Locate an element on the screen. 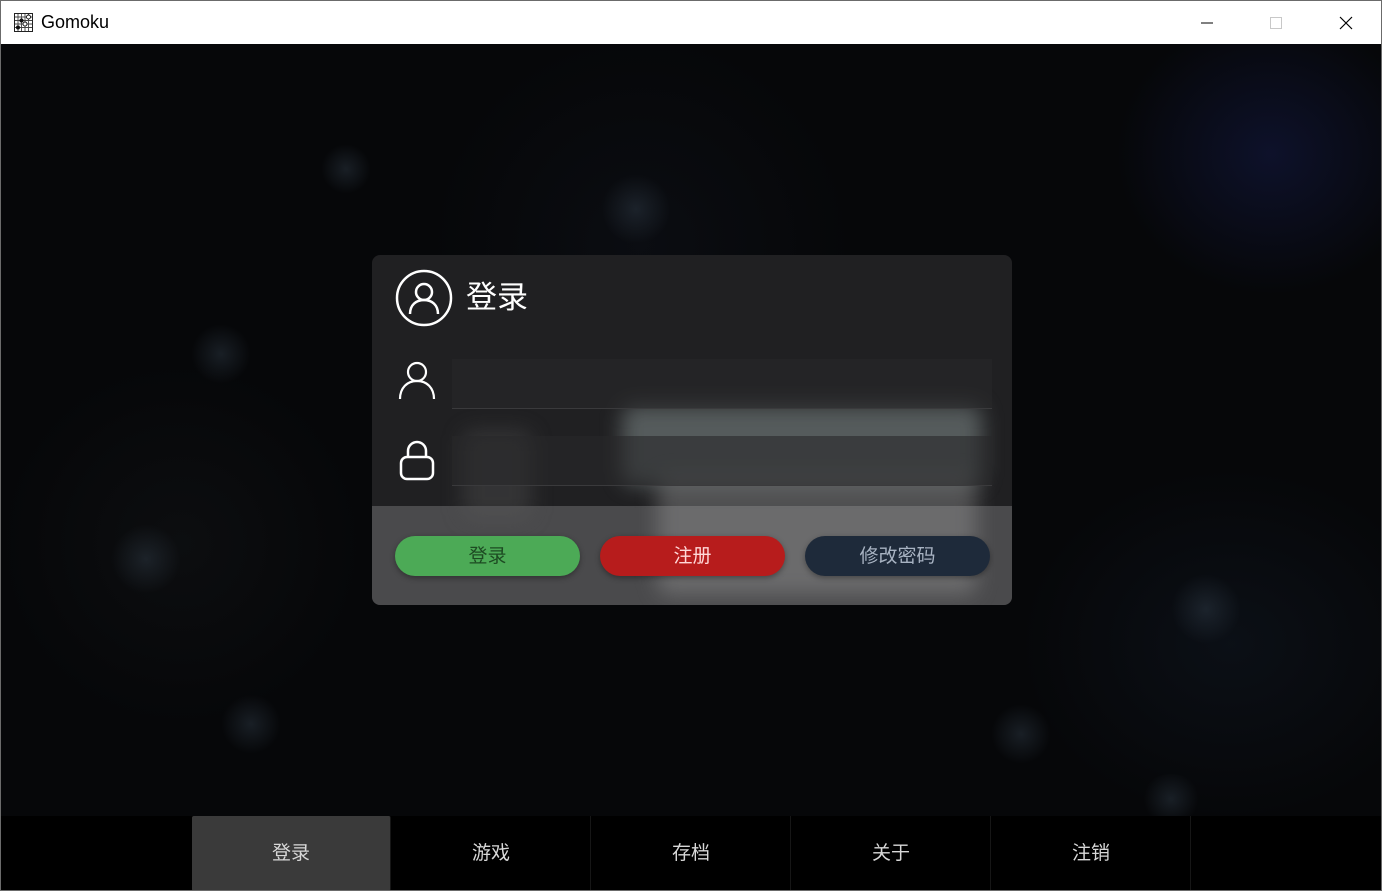  user-circle-icon is located at coordinates (424, 298).